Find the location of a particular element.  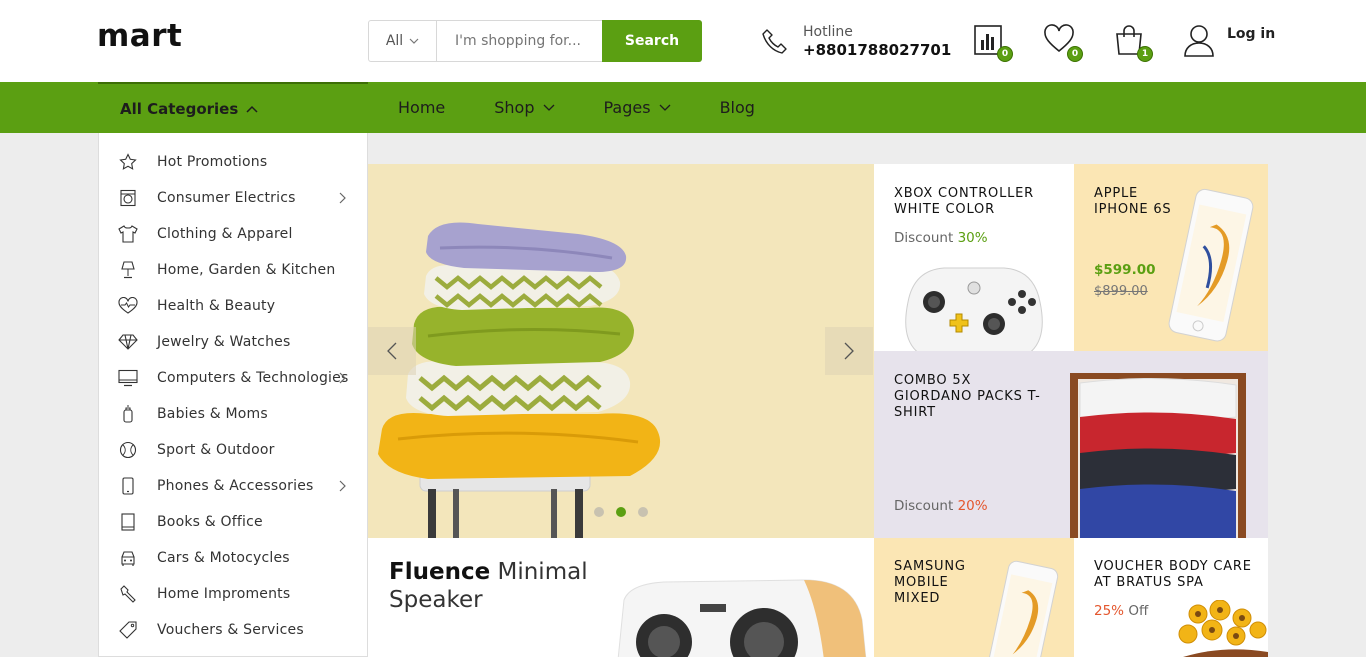

nav-home: Home is located at coordinates (421, 107).